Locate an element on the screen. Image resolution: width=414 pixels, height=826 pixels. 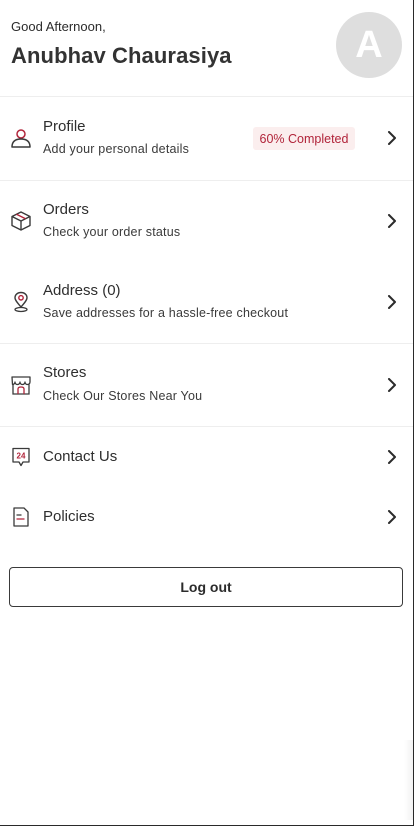
svg-text: 24 is located at coordinates (21, 455).